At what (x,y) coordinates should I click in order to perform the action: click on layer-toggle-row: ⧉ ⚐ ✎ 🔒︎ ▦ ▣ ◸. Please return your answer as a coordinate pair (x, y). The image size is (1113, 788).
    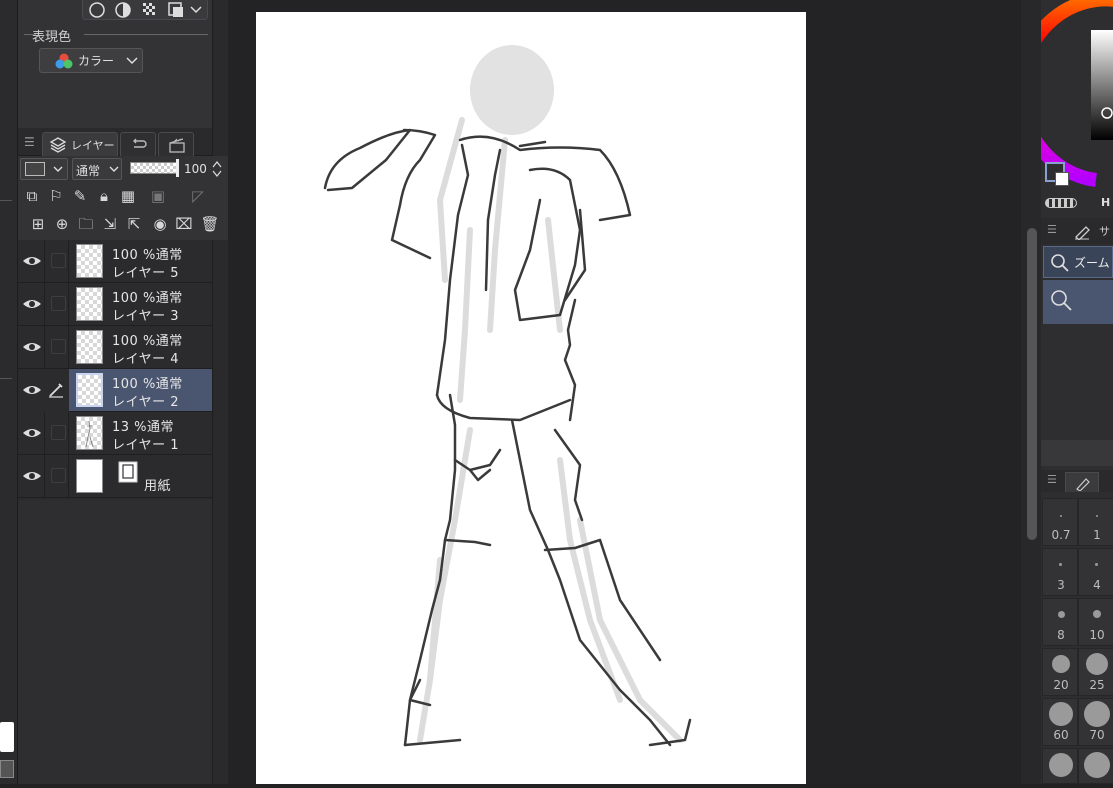
    Looking at the image, I should click on (122, 197).